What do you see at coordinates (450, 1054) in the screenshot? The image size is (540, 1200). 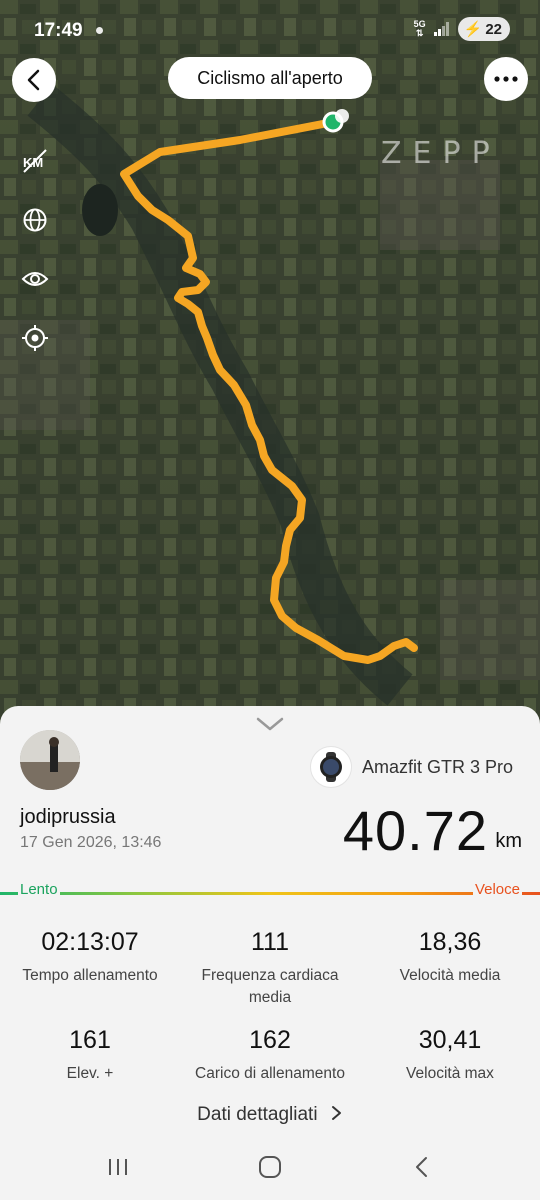 I see `stat-max-speed: 30,41 Velocità max` at bounding box center [450, 1054].